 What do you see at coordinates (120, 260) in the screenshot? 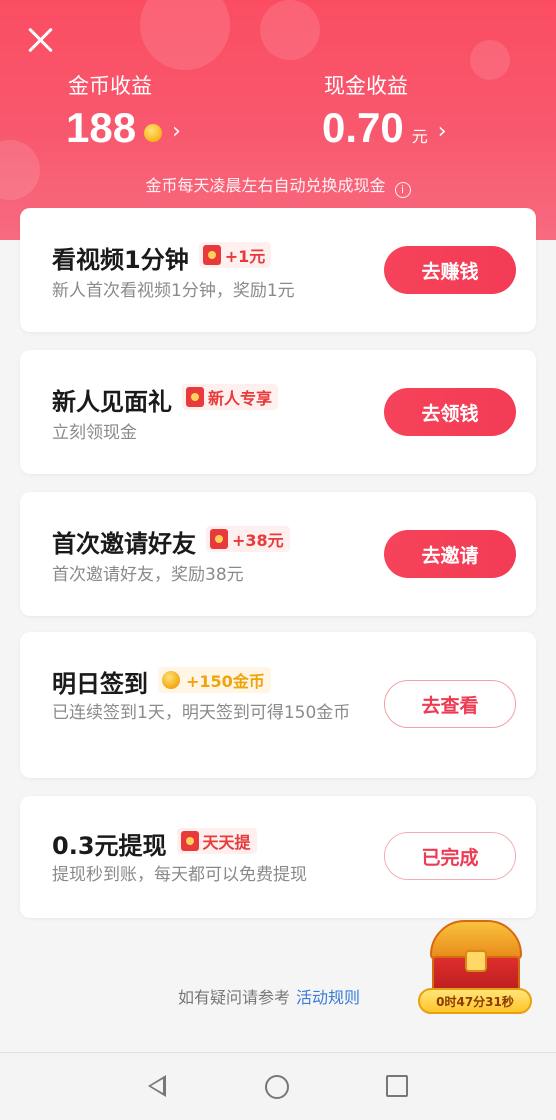
I see `task-title-text: 看视频1分钟` at bounding box center [120, 260].